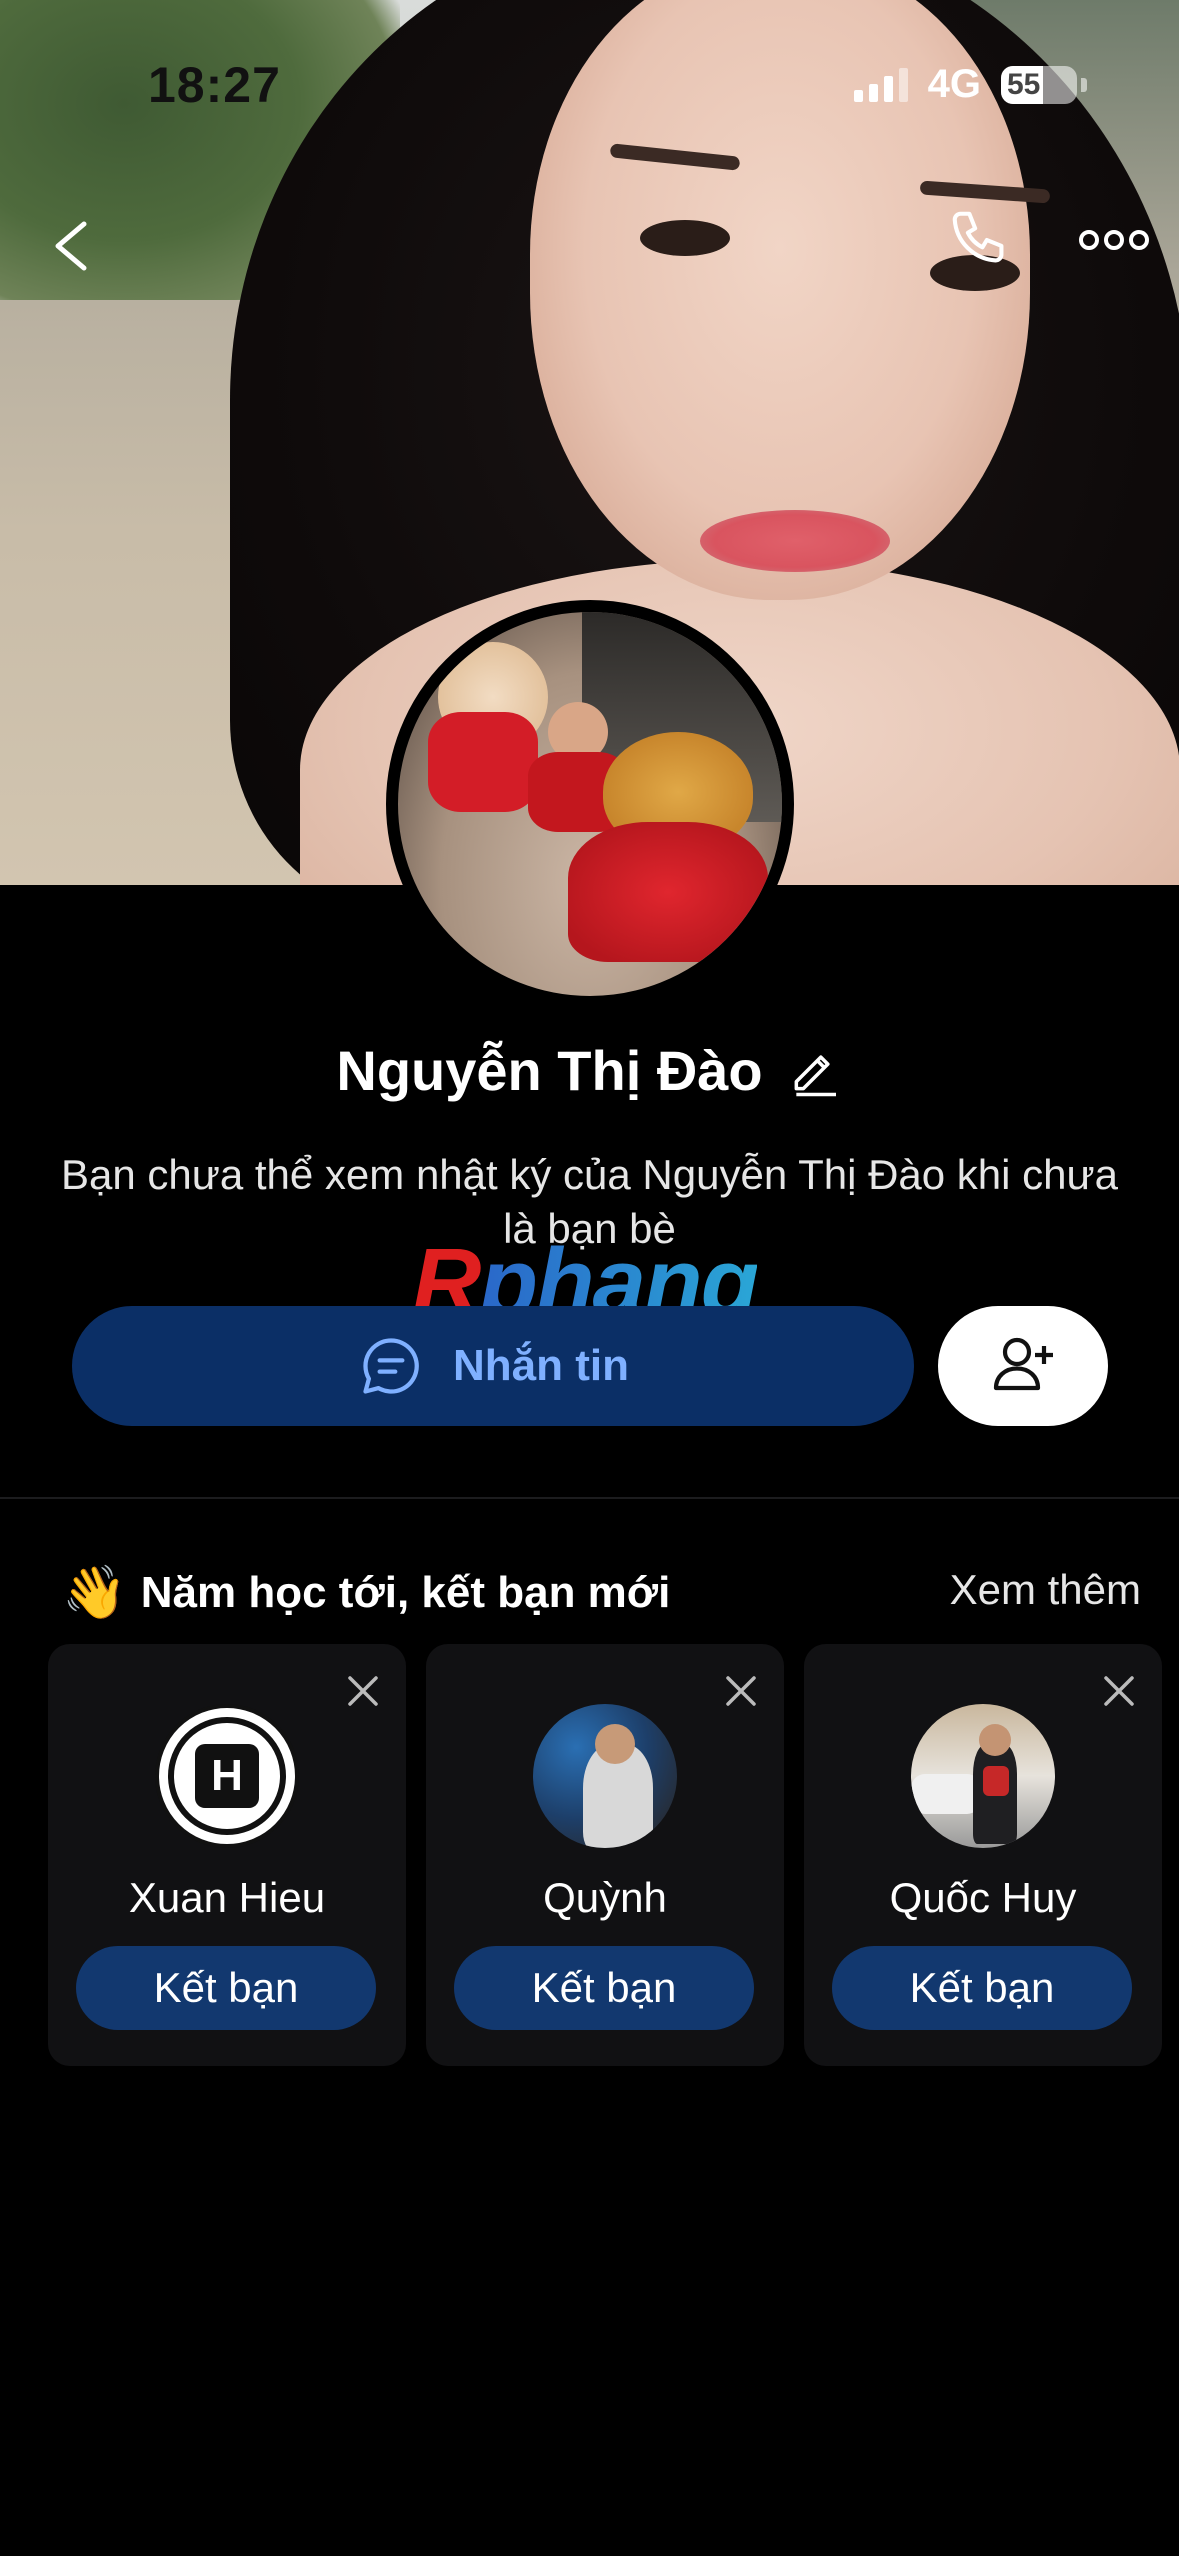 This screenshot has width=1179, height=2556. Describe the element at coordinates (94, 1593) in the screenshot. I see `waving-hand-icon: 👋` at that location.